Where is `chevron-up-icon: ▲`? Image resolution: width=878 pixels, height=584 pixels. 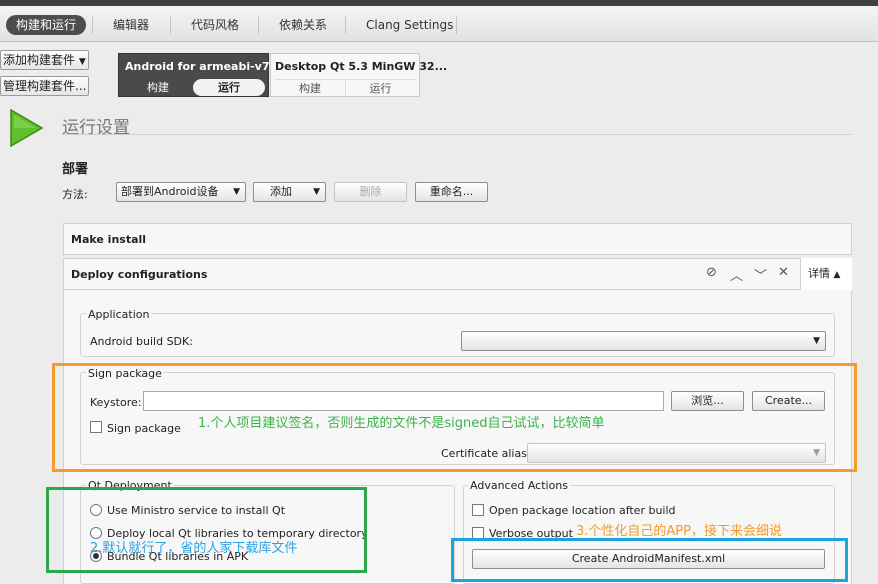
chevron-up-icon: ▲ is located at coordinates (837, 275).